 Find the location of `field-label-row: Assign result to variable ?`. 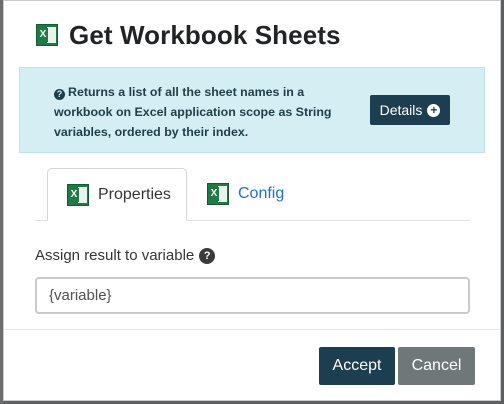

field-label-row: Assign result to variable ? is located at coordinates (125, 255).